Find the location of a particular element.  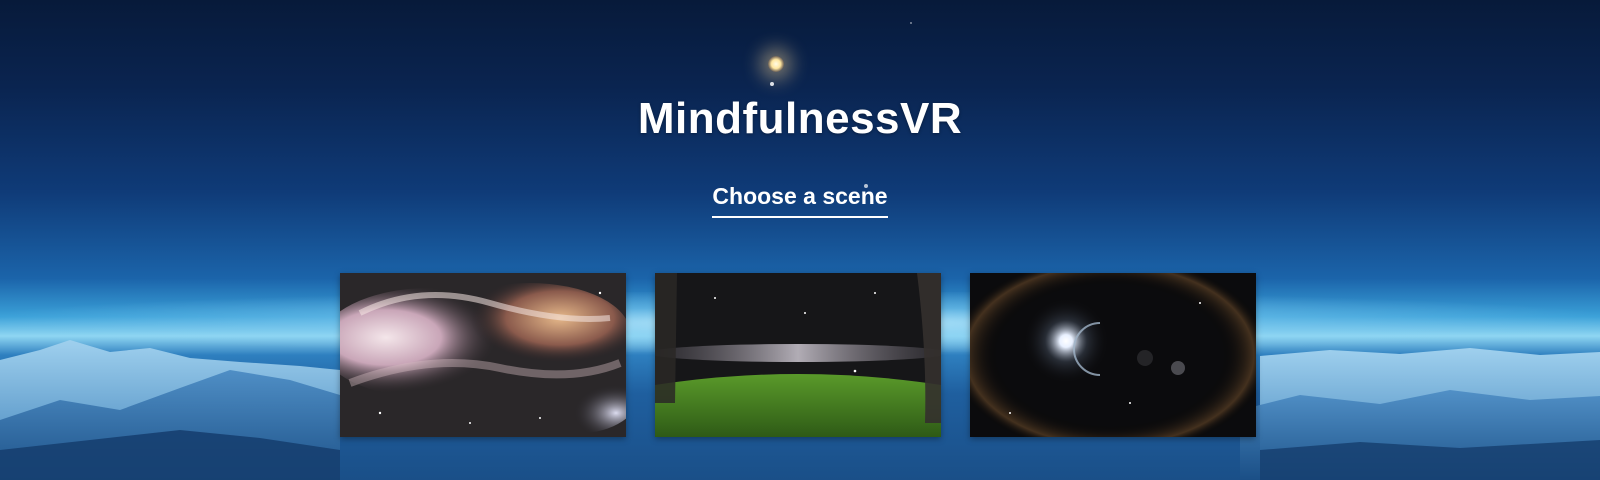

subtitle-container: Choose a scene is located at coordinates (800, 200).